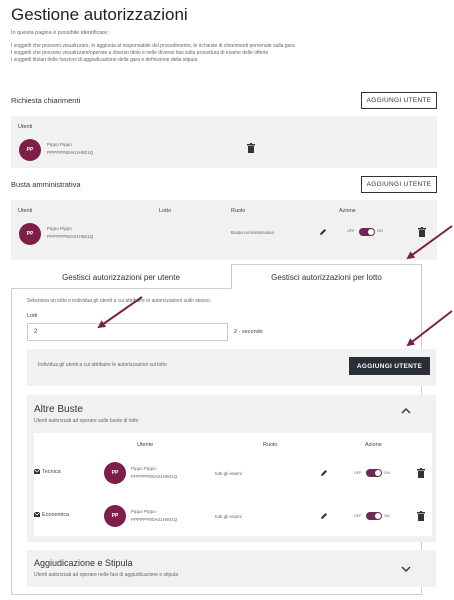 Image resolution: width=454 pixels, height=600 pixels. Describe the element at coordinates (399, 184) in the screenshot. I see `add-user-button-busta: AGGIUNGI UTENTE` at that location.